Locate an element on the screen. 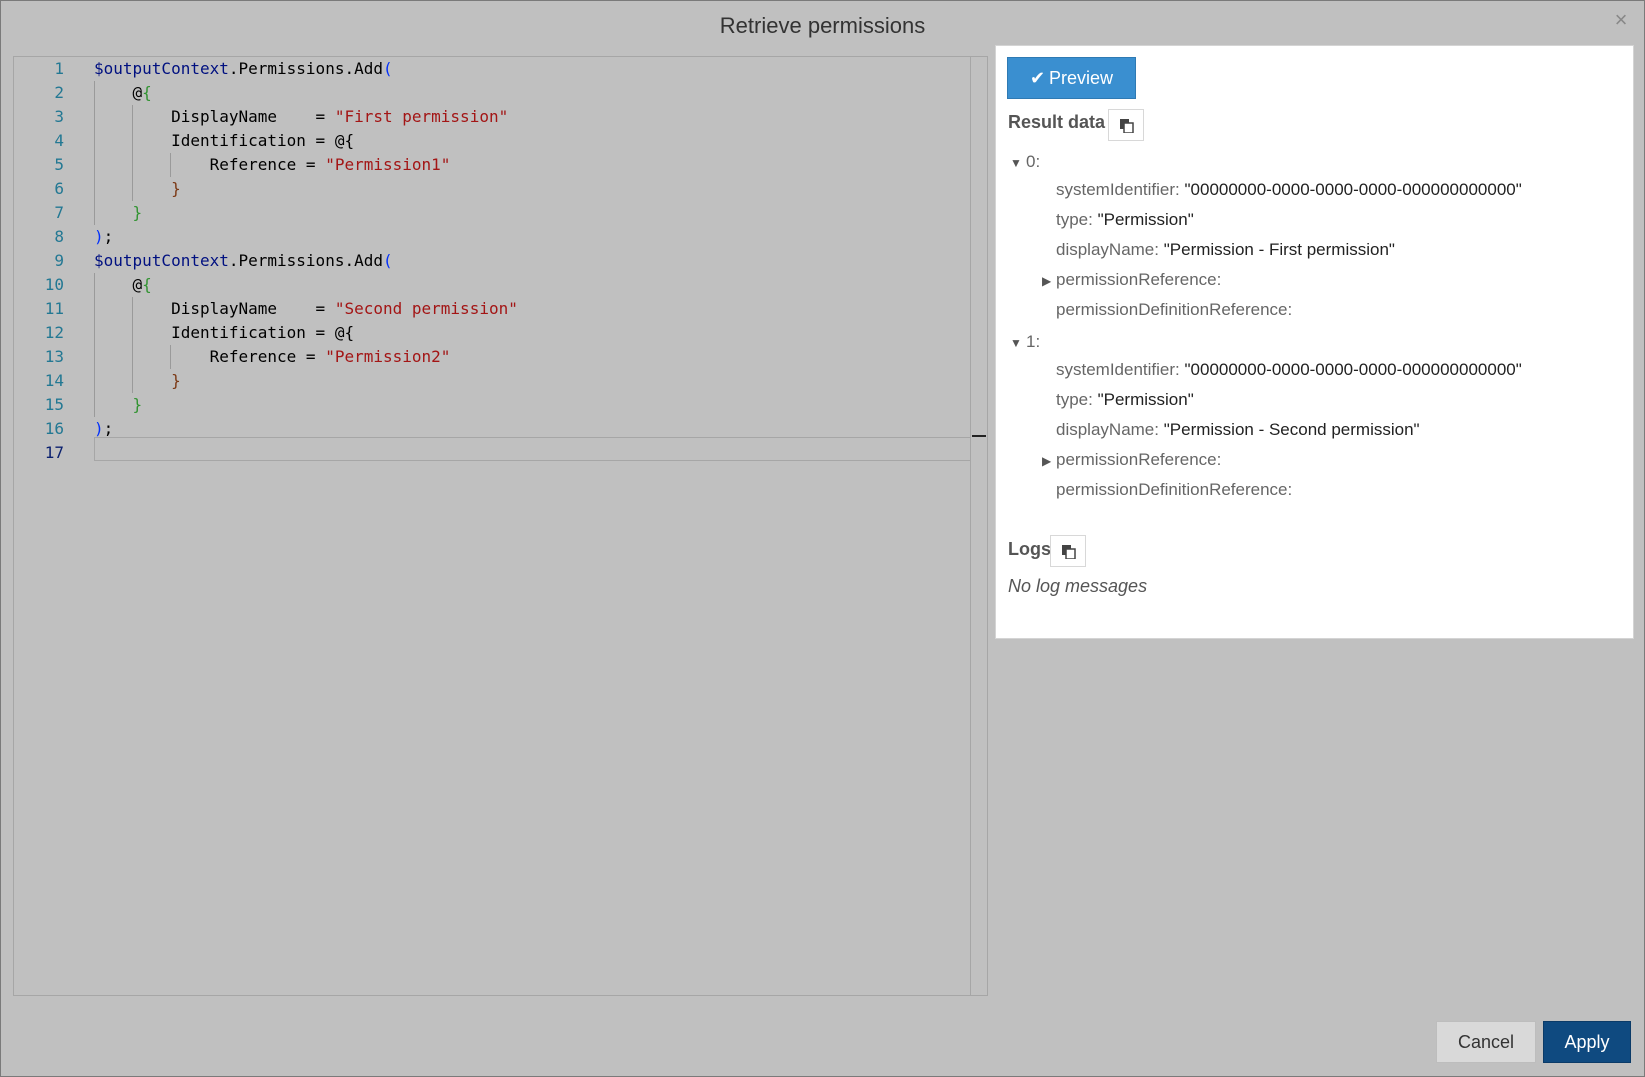  code-token: $outputContext is located at coordinates (161, 68).